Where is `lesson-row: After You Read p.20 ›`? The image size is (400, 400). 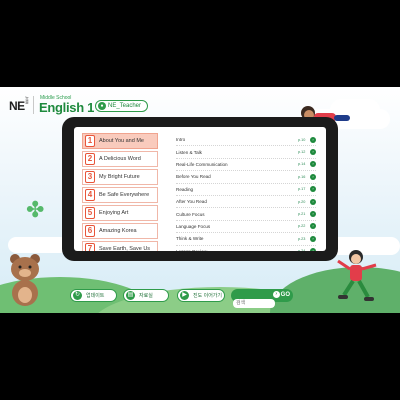 lesson-row: After You Read p.20 › is located at coordinates (246, 202).